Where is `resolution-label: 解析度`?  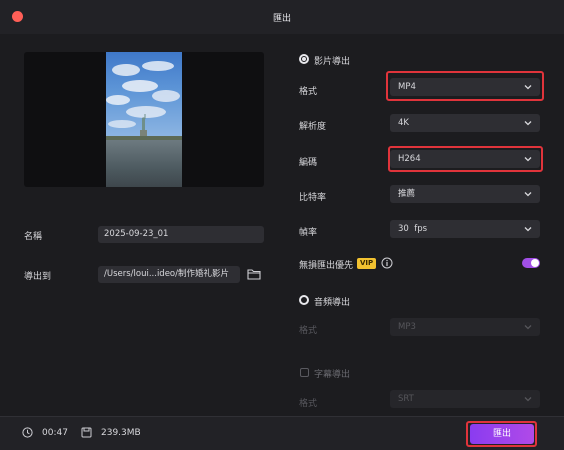
resolution-label: 解析度 is located at coordinates (313, 127).